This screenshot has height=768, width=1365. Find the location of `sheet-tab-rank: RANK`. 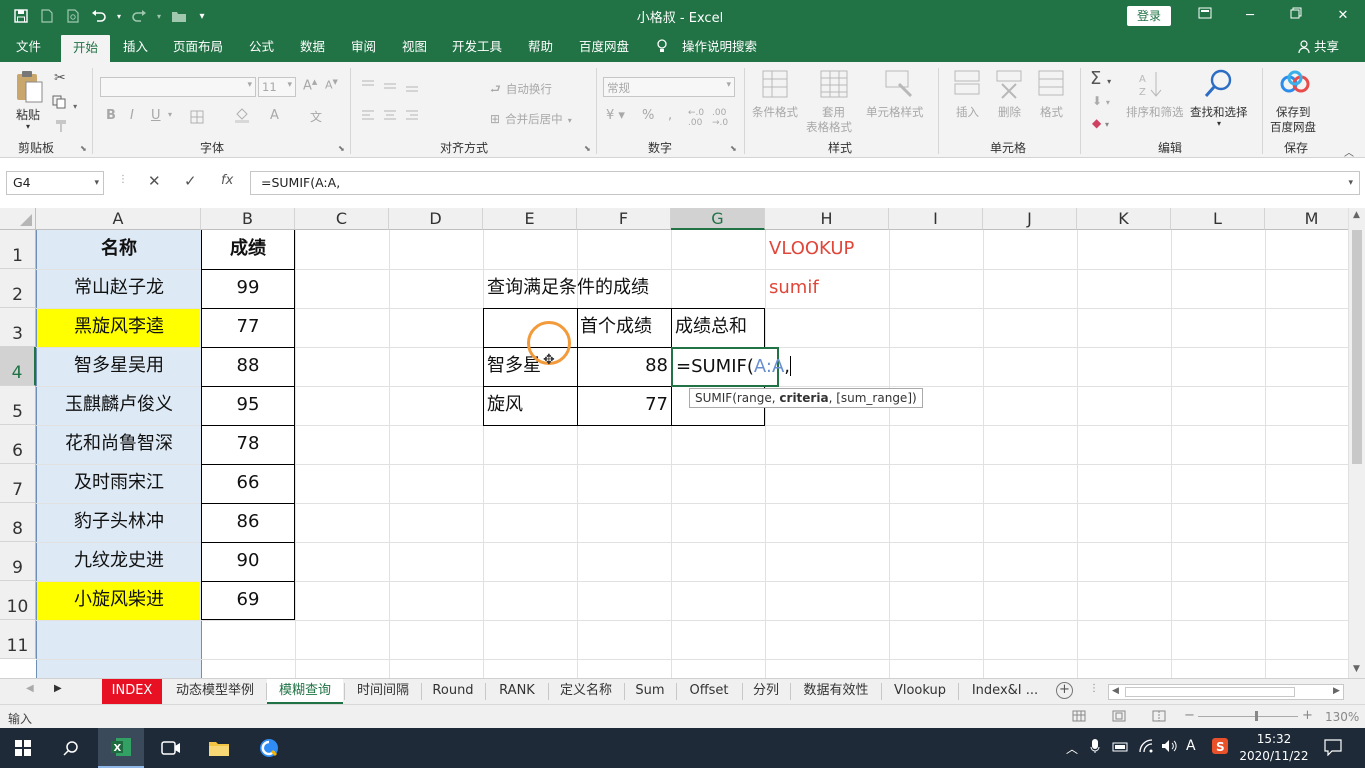

sheet-tab-rank: RANK is located at coordinates (517, 691).